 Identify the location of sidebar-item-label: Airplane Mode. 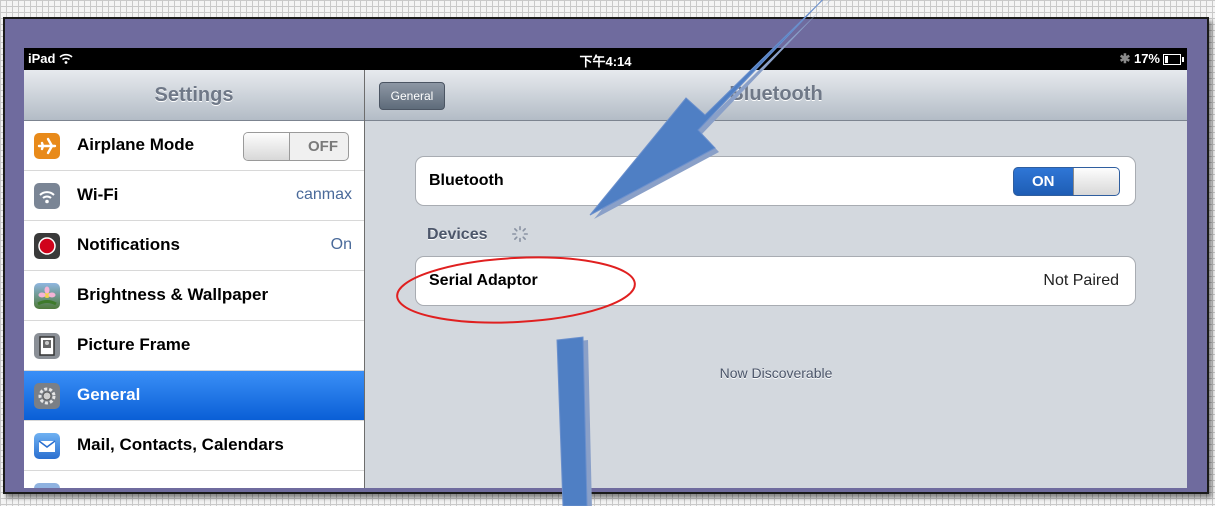
(136, 144).